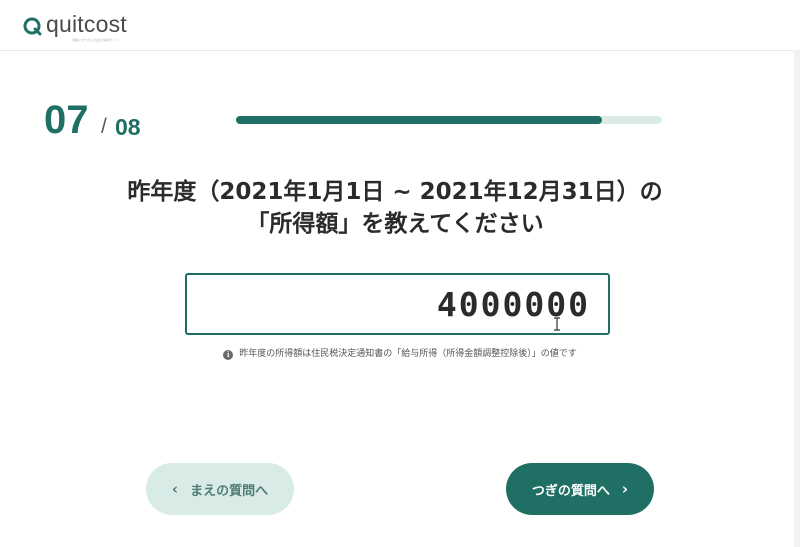 The image size is (800, 547). What do you see at coordinates (395, 224) in the screenshot?
I see `question-line-2: 「所得額」を教えてください` at bounding box center [395, 224].